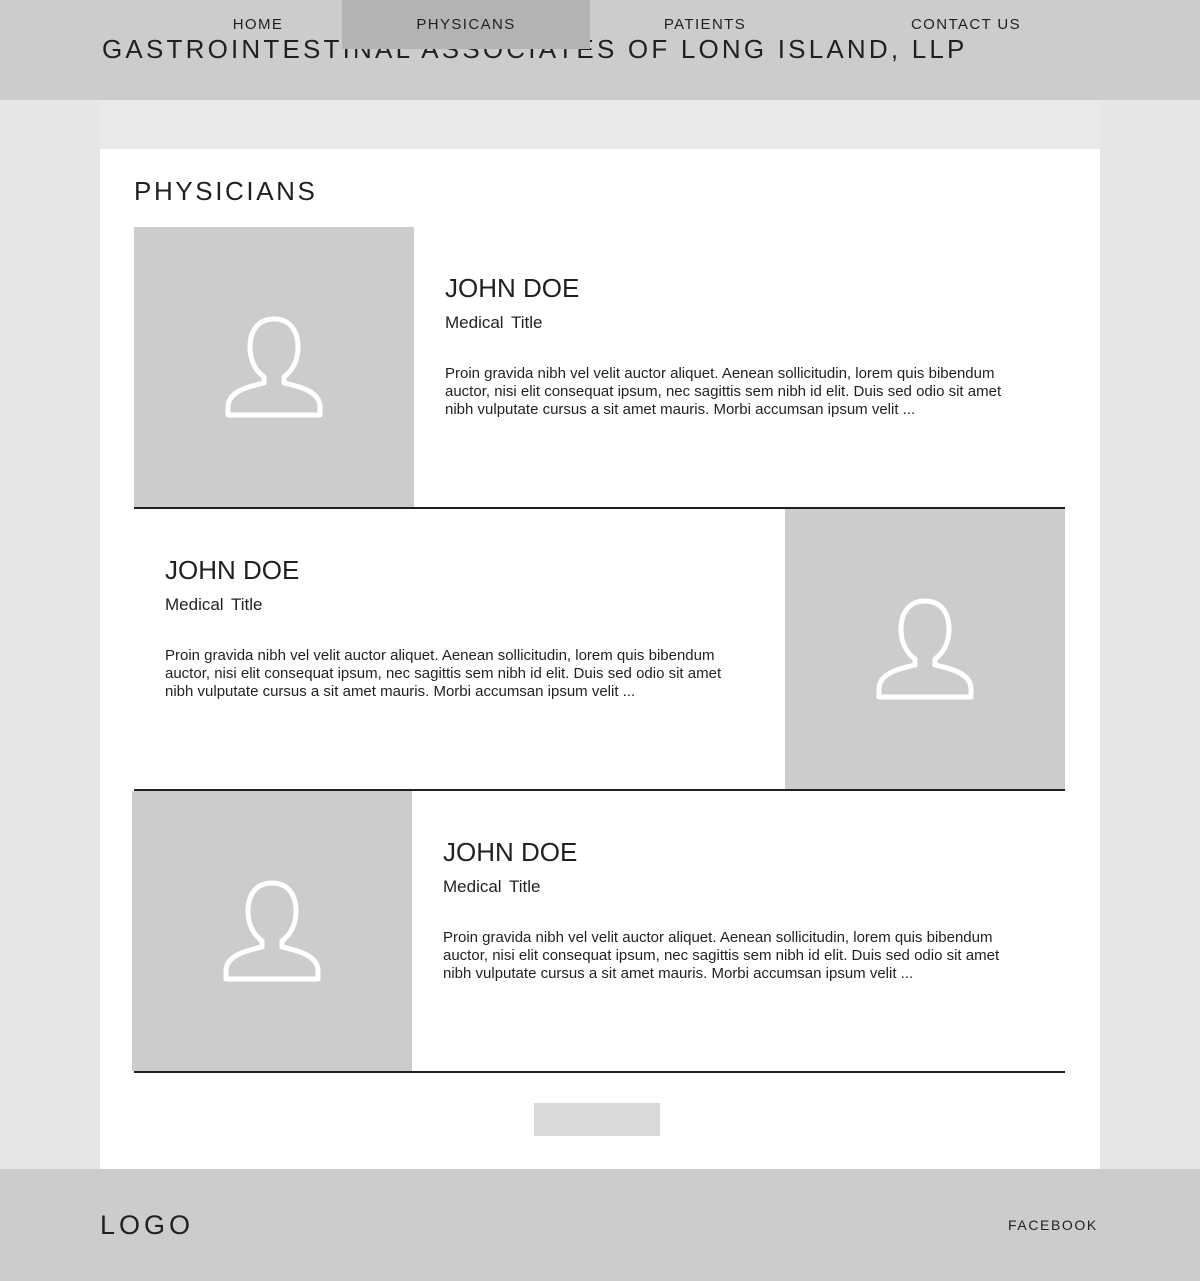 The width and height of the screenshot is (1200, 1281). I want to click on nav-item-physicians: PHYSICANS, so click(466, 24).